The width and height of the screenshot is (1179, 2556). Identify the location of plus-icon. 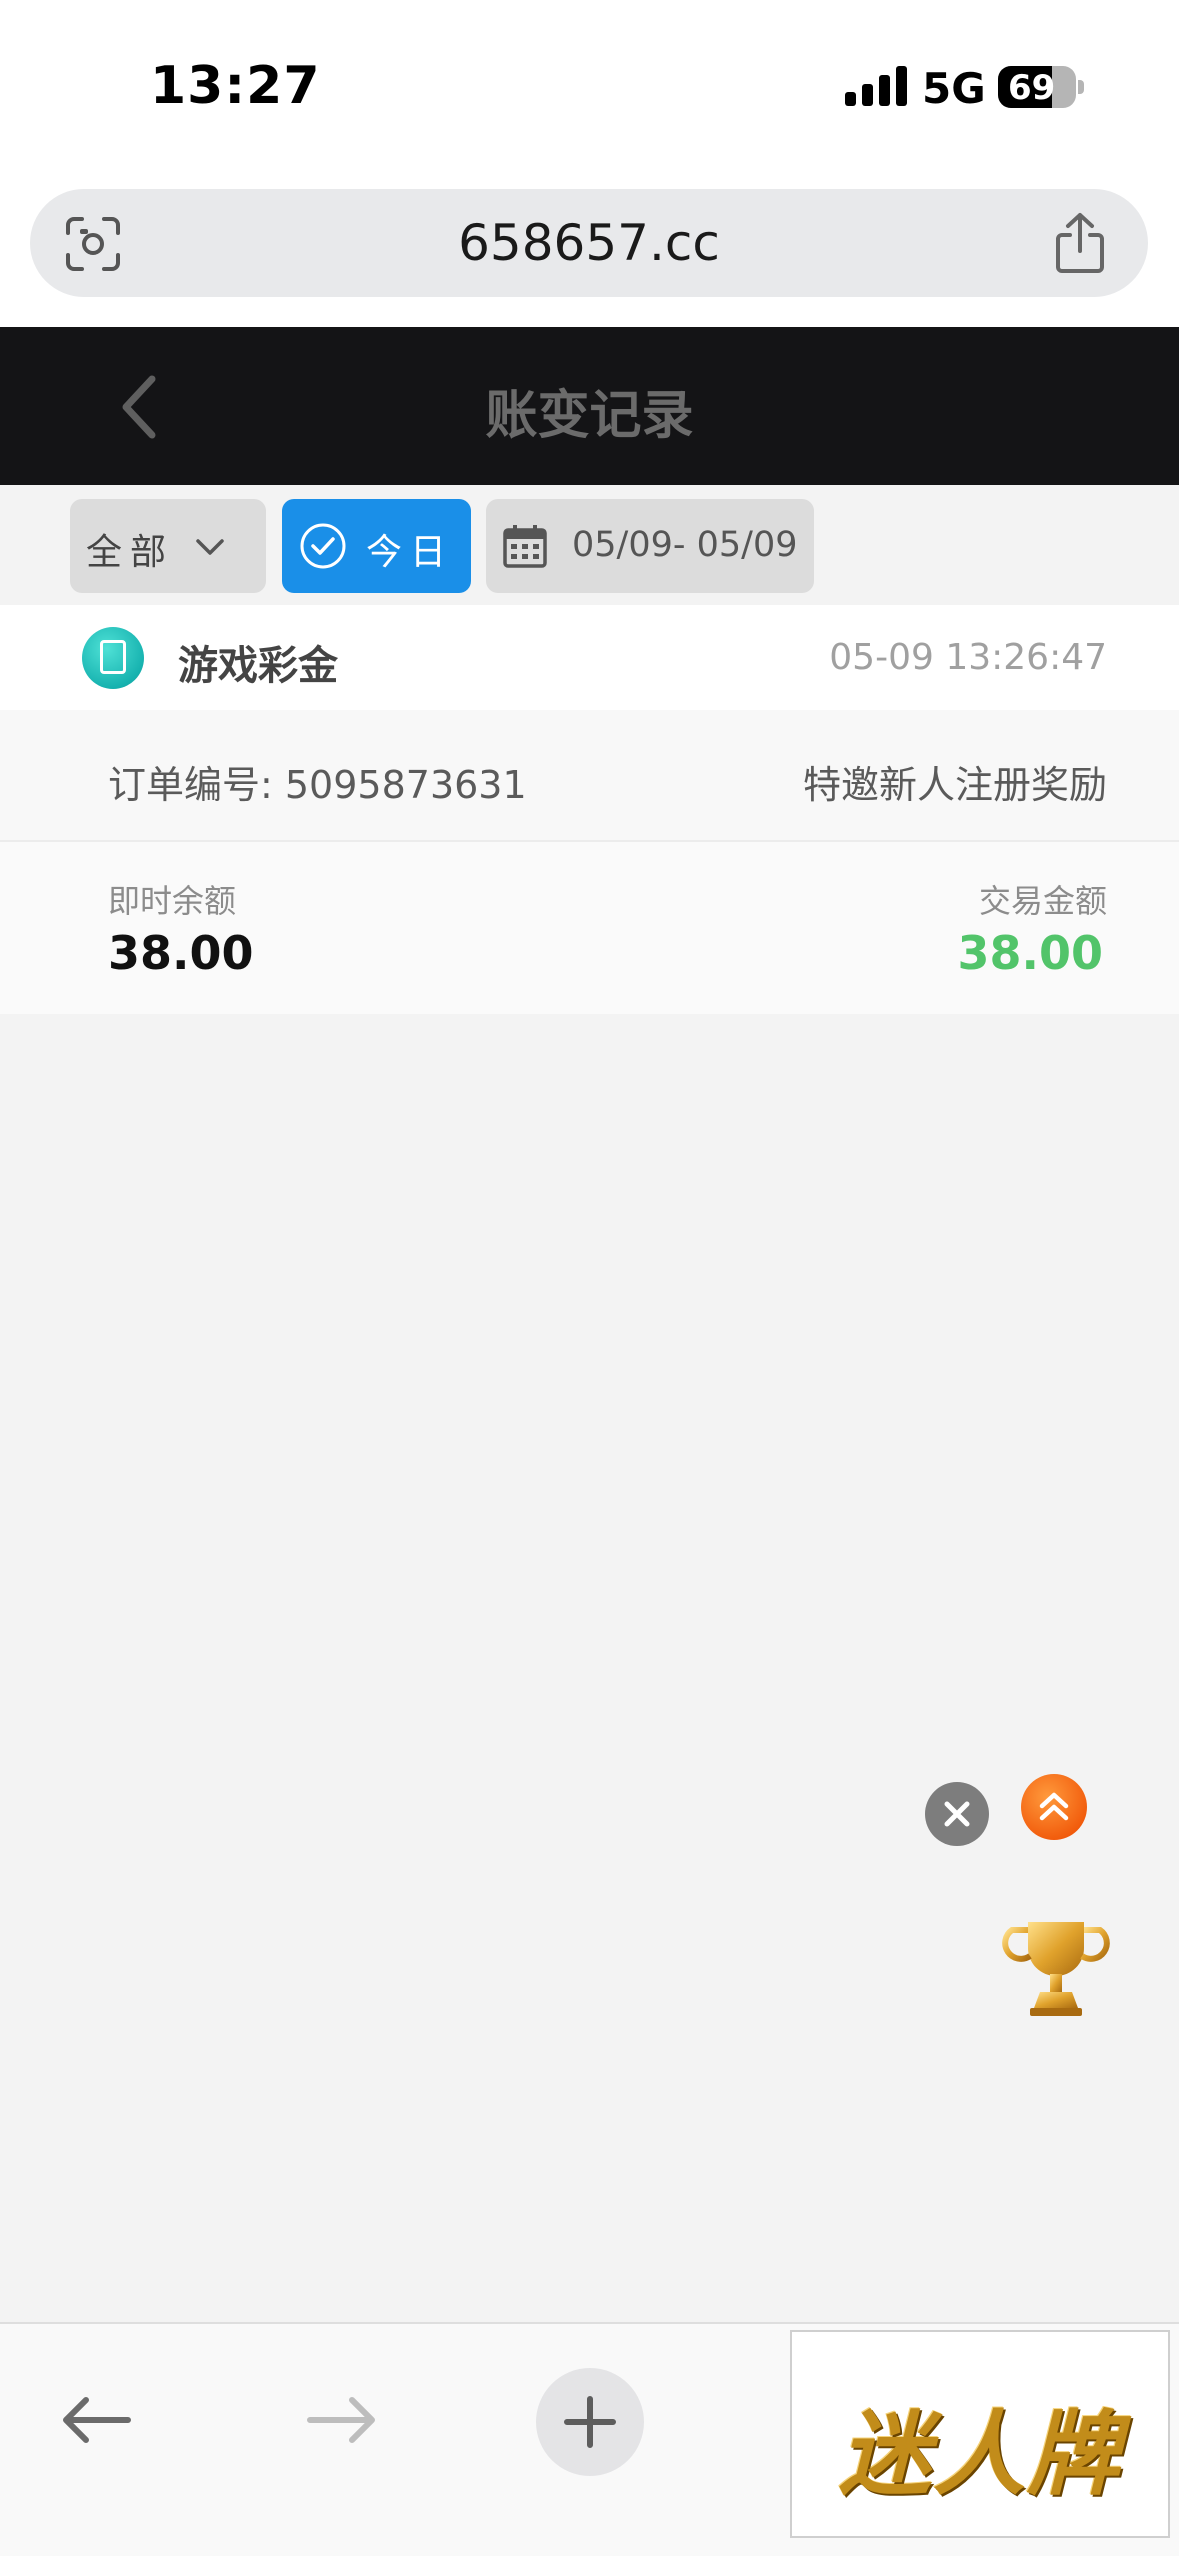
(590, 2422).